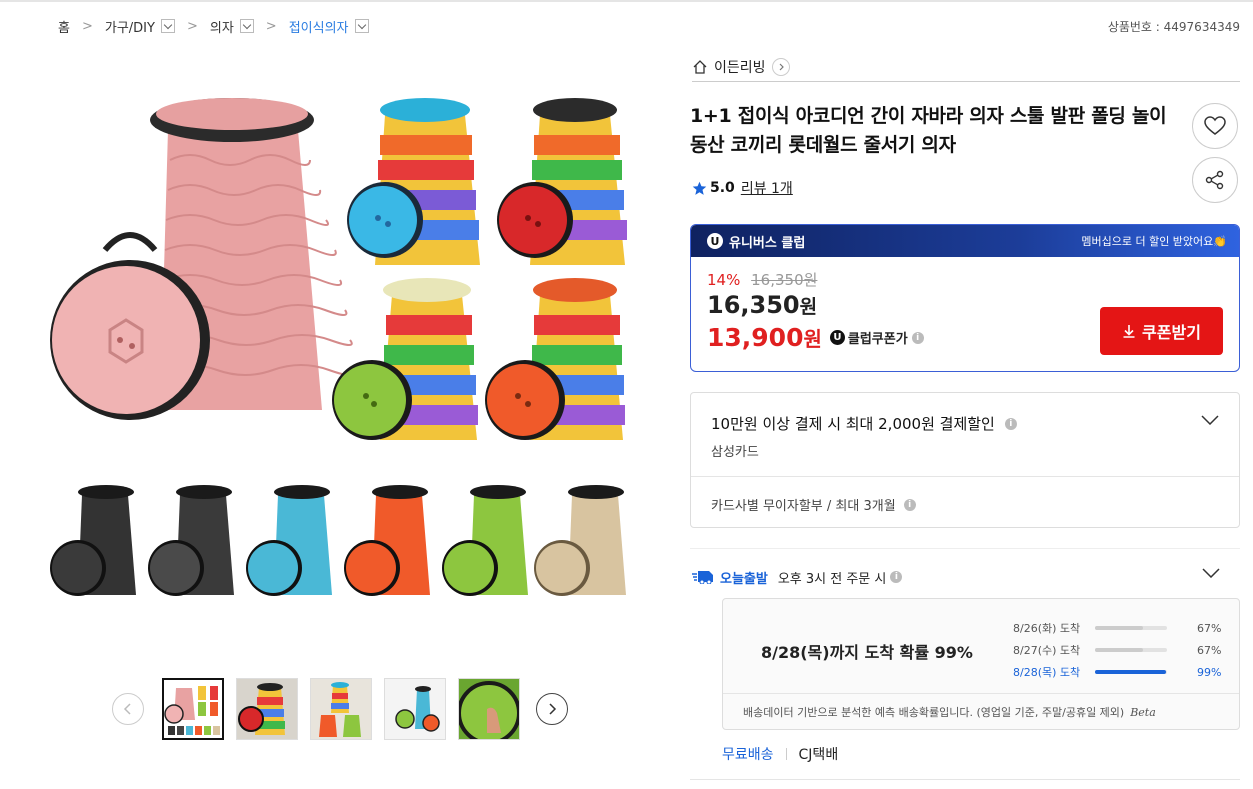  I want to click on sale-price-value: 16,350, so click(753, 305).